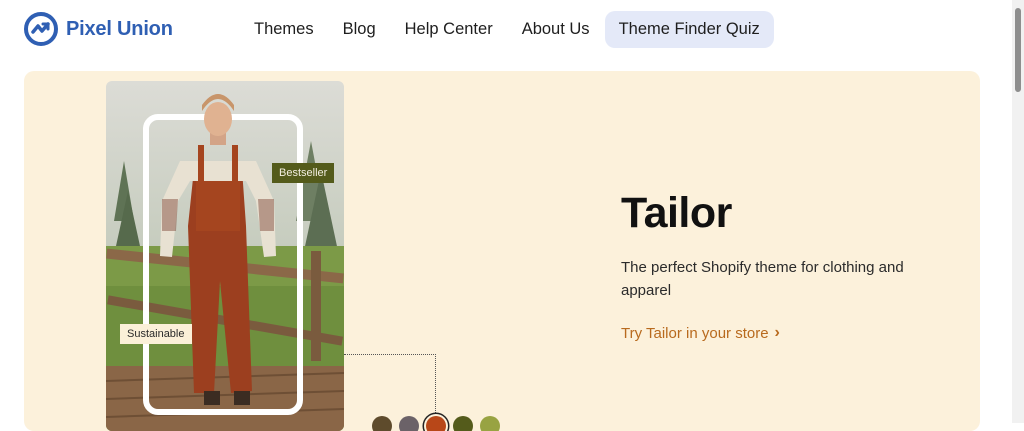 The width and height of the screenshot is (1024, 431). I want to click on color-swatches, so click(436, 423).